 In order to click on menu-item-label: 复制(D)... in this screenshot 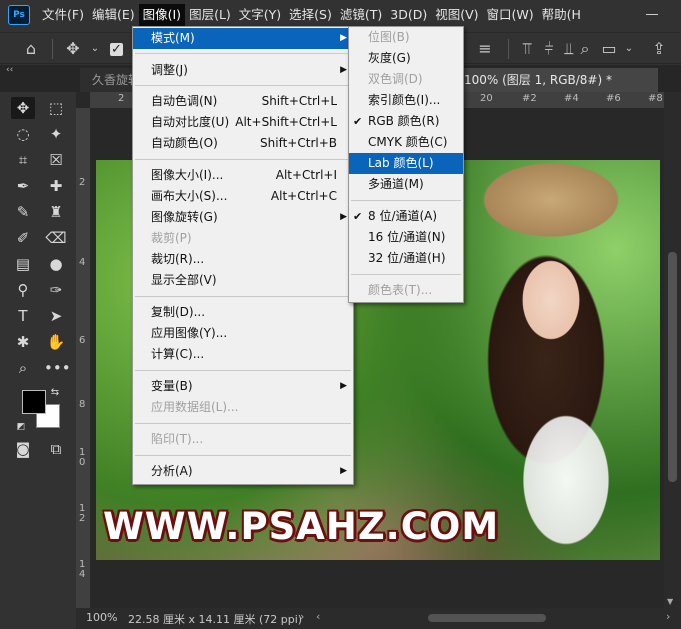, I will do `click(178, 312)`.